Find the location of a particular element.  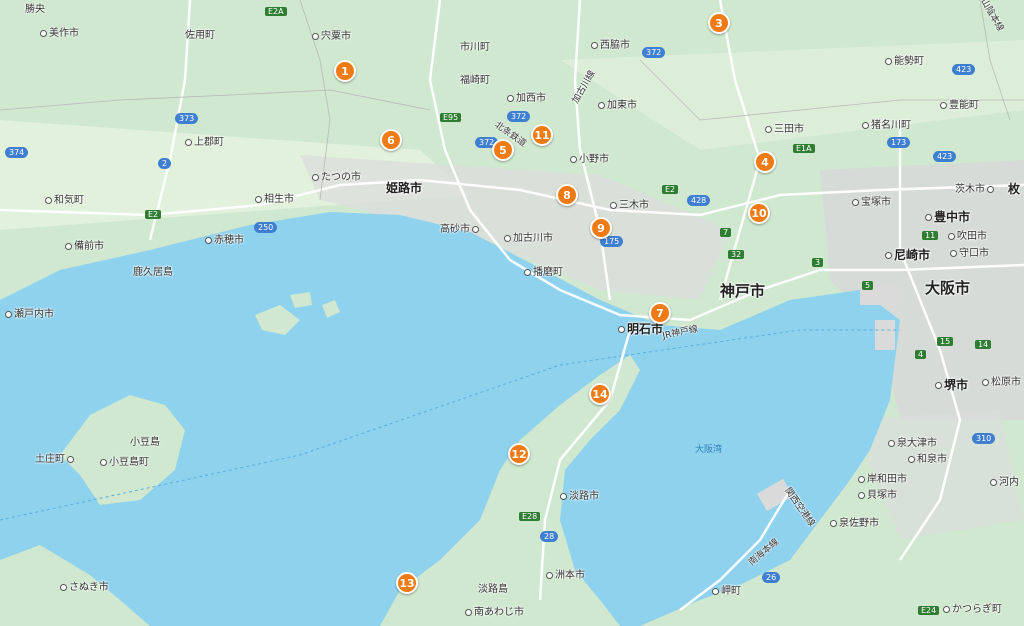

route-423-a: 423 is located at coordinates (964, 69).